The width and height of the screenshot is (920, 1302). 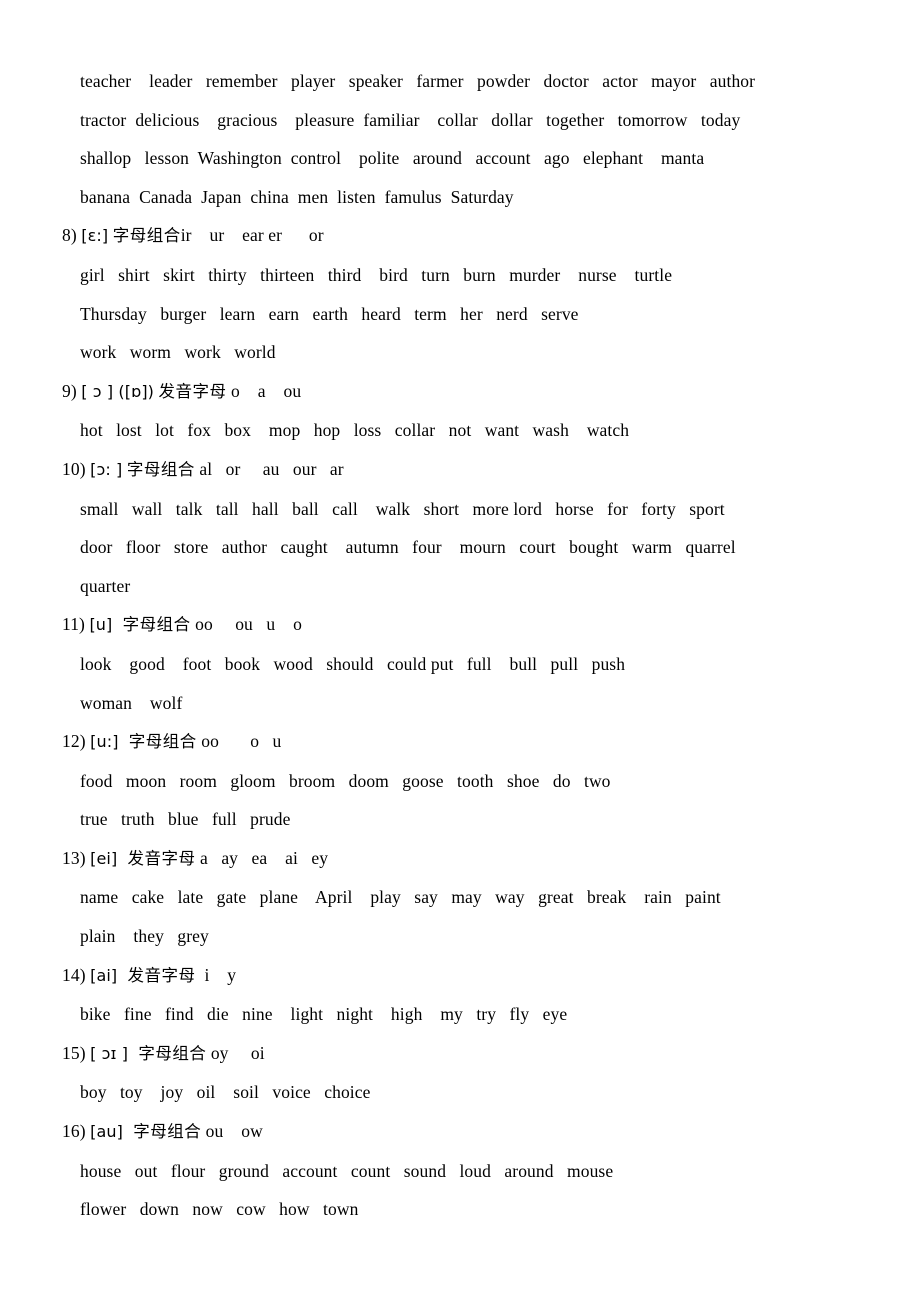 I want to click on letter-combinations: ou ow, so click(x=232, y=1131).